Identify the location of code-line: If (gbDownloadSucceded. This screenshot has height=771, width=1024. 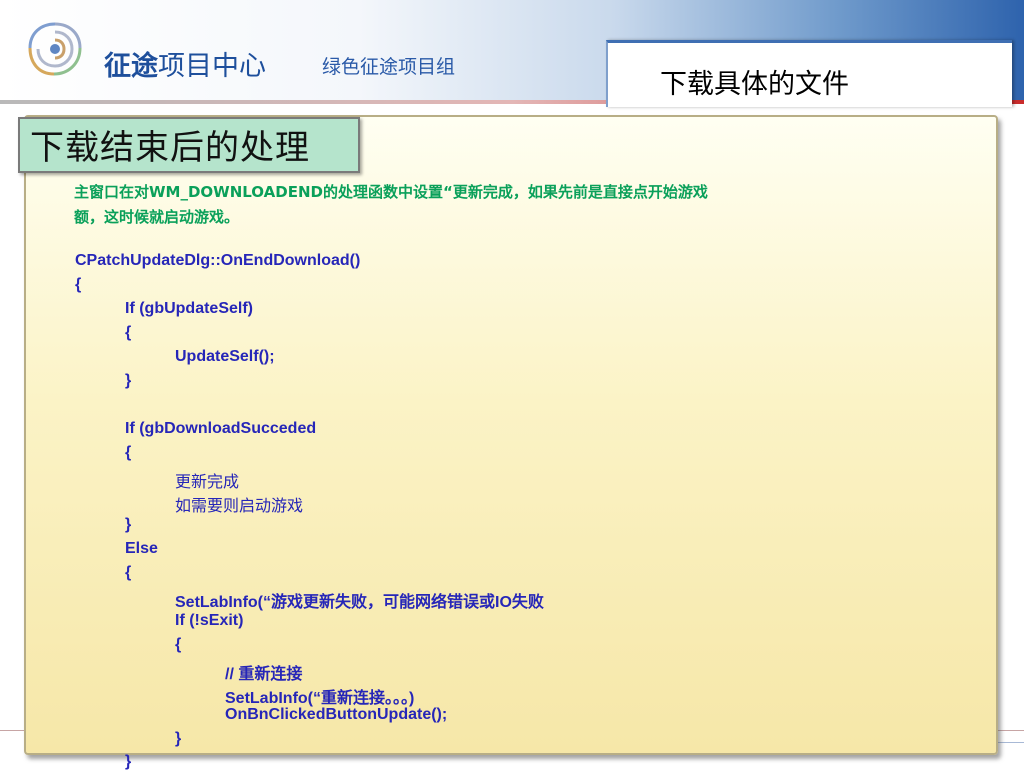
(221, 428).